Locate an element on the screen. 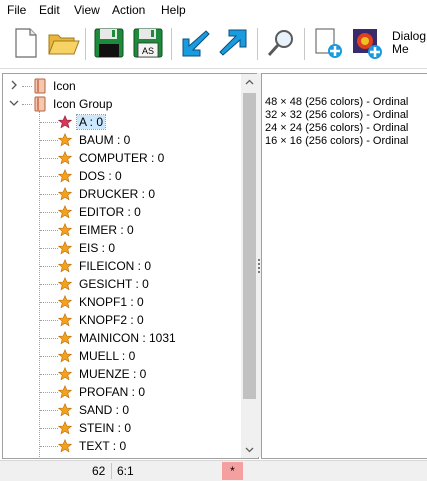  save-button is located at coordinates (109, 43).